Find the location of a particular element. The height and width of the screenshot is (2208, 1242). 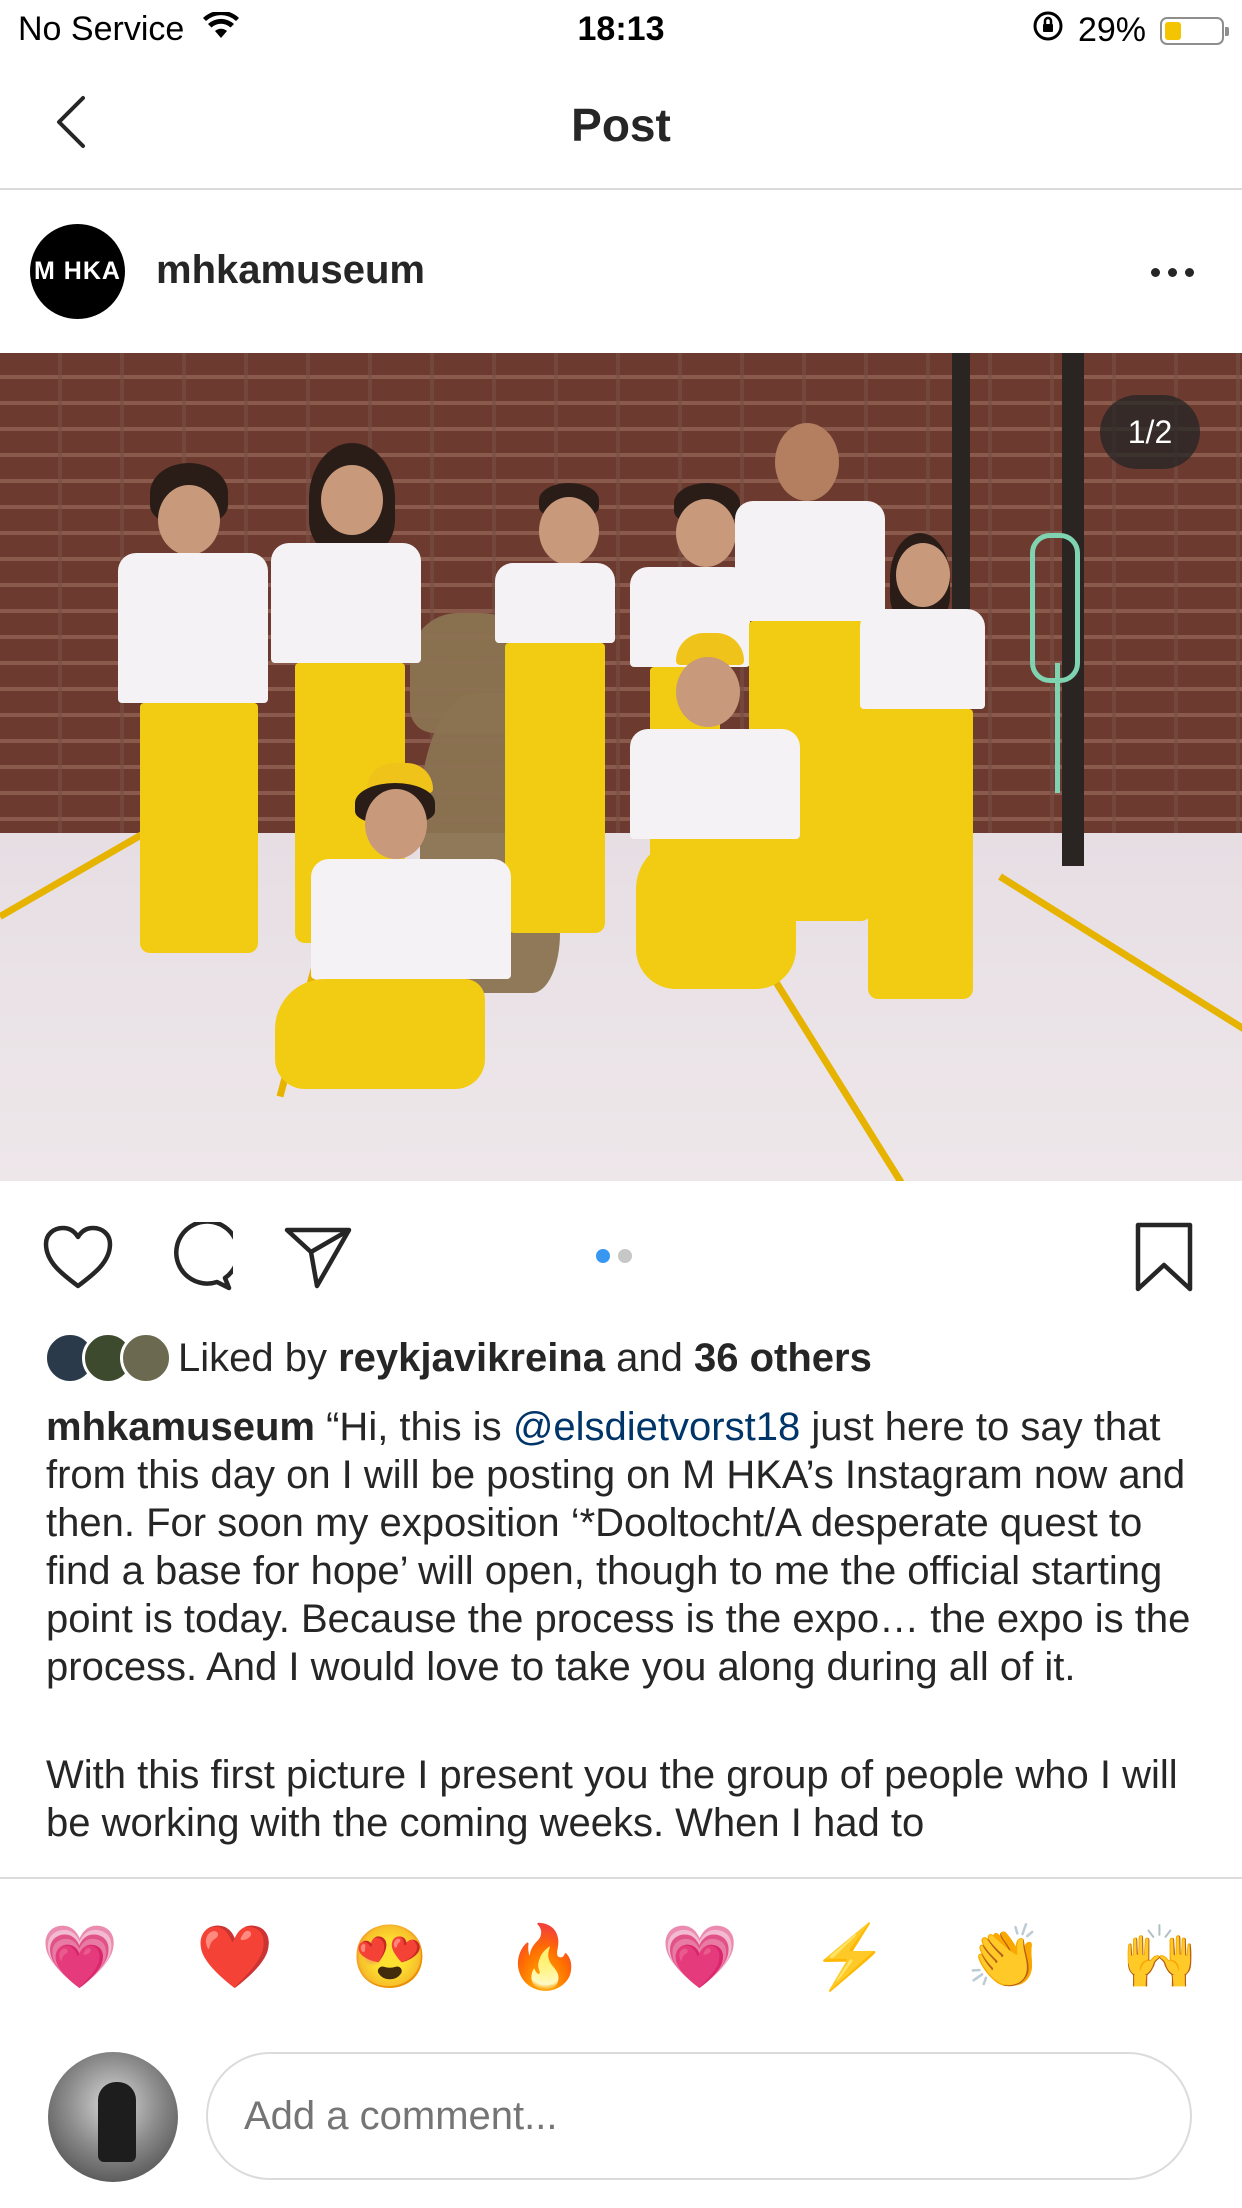

likes-summary: Liked by reykjavikreina and 36 others is located at coordinates (458, 1358).